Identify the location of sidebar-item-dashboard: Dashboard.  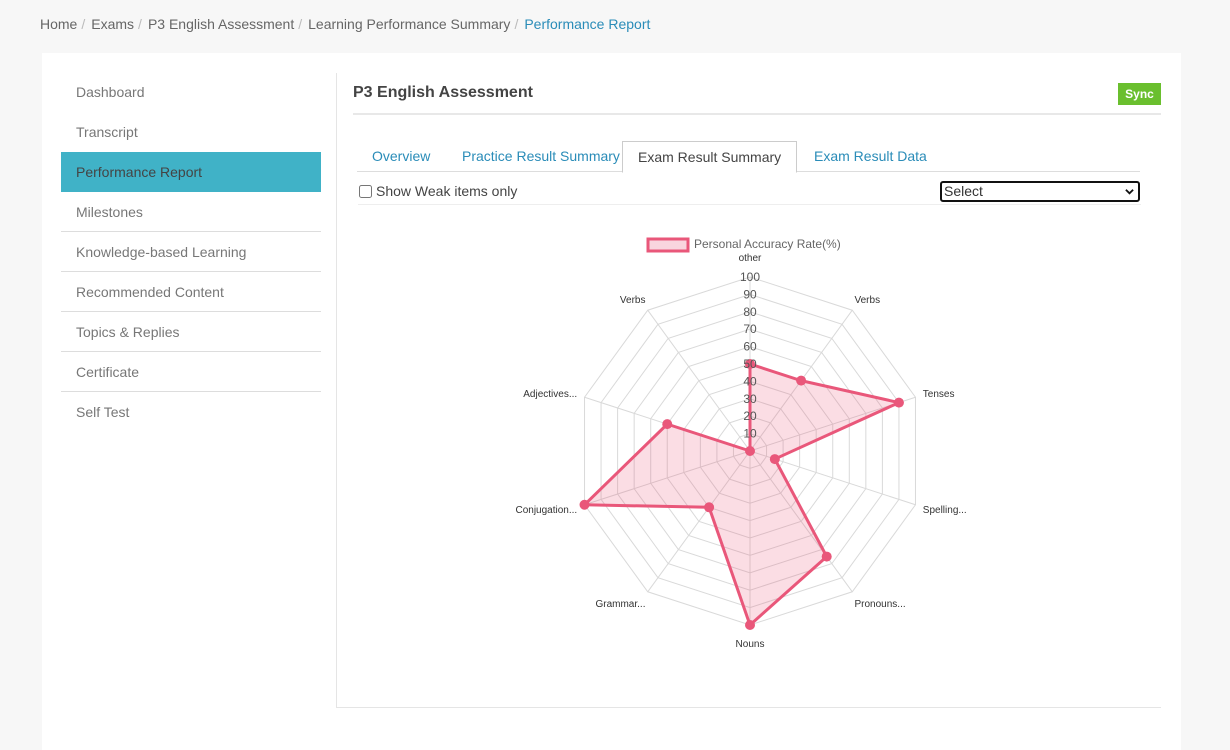
(191, 92).